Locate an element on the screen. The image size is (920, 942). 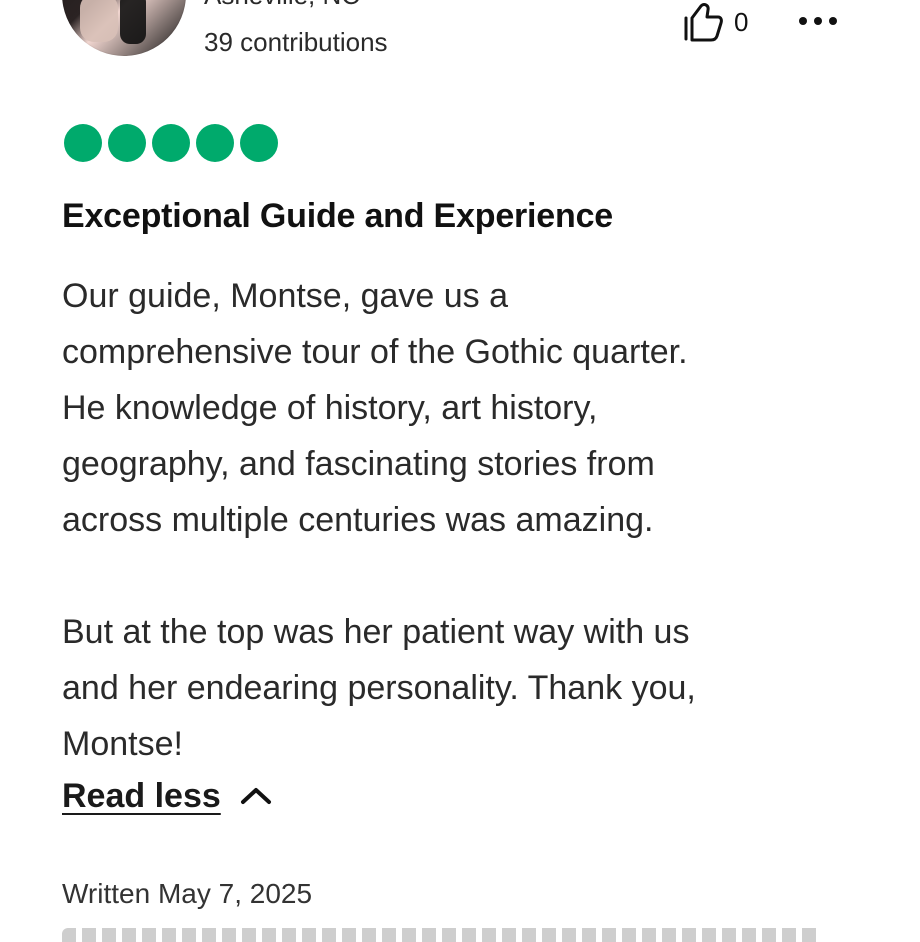
read-less-button: Read less is located at coordinates (167, 796).